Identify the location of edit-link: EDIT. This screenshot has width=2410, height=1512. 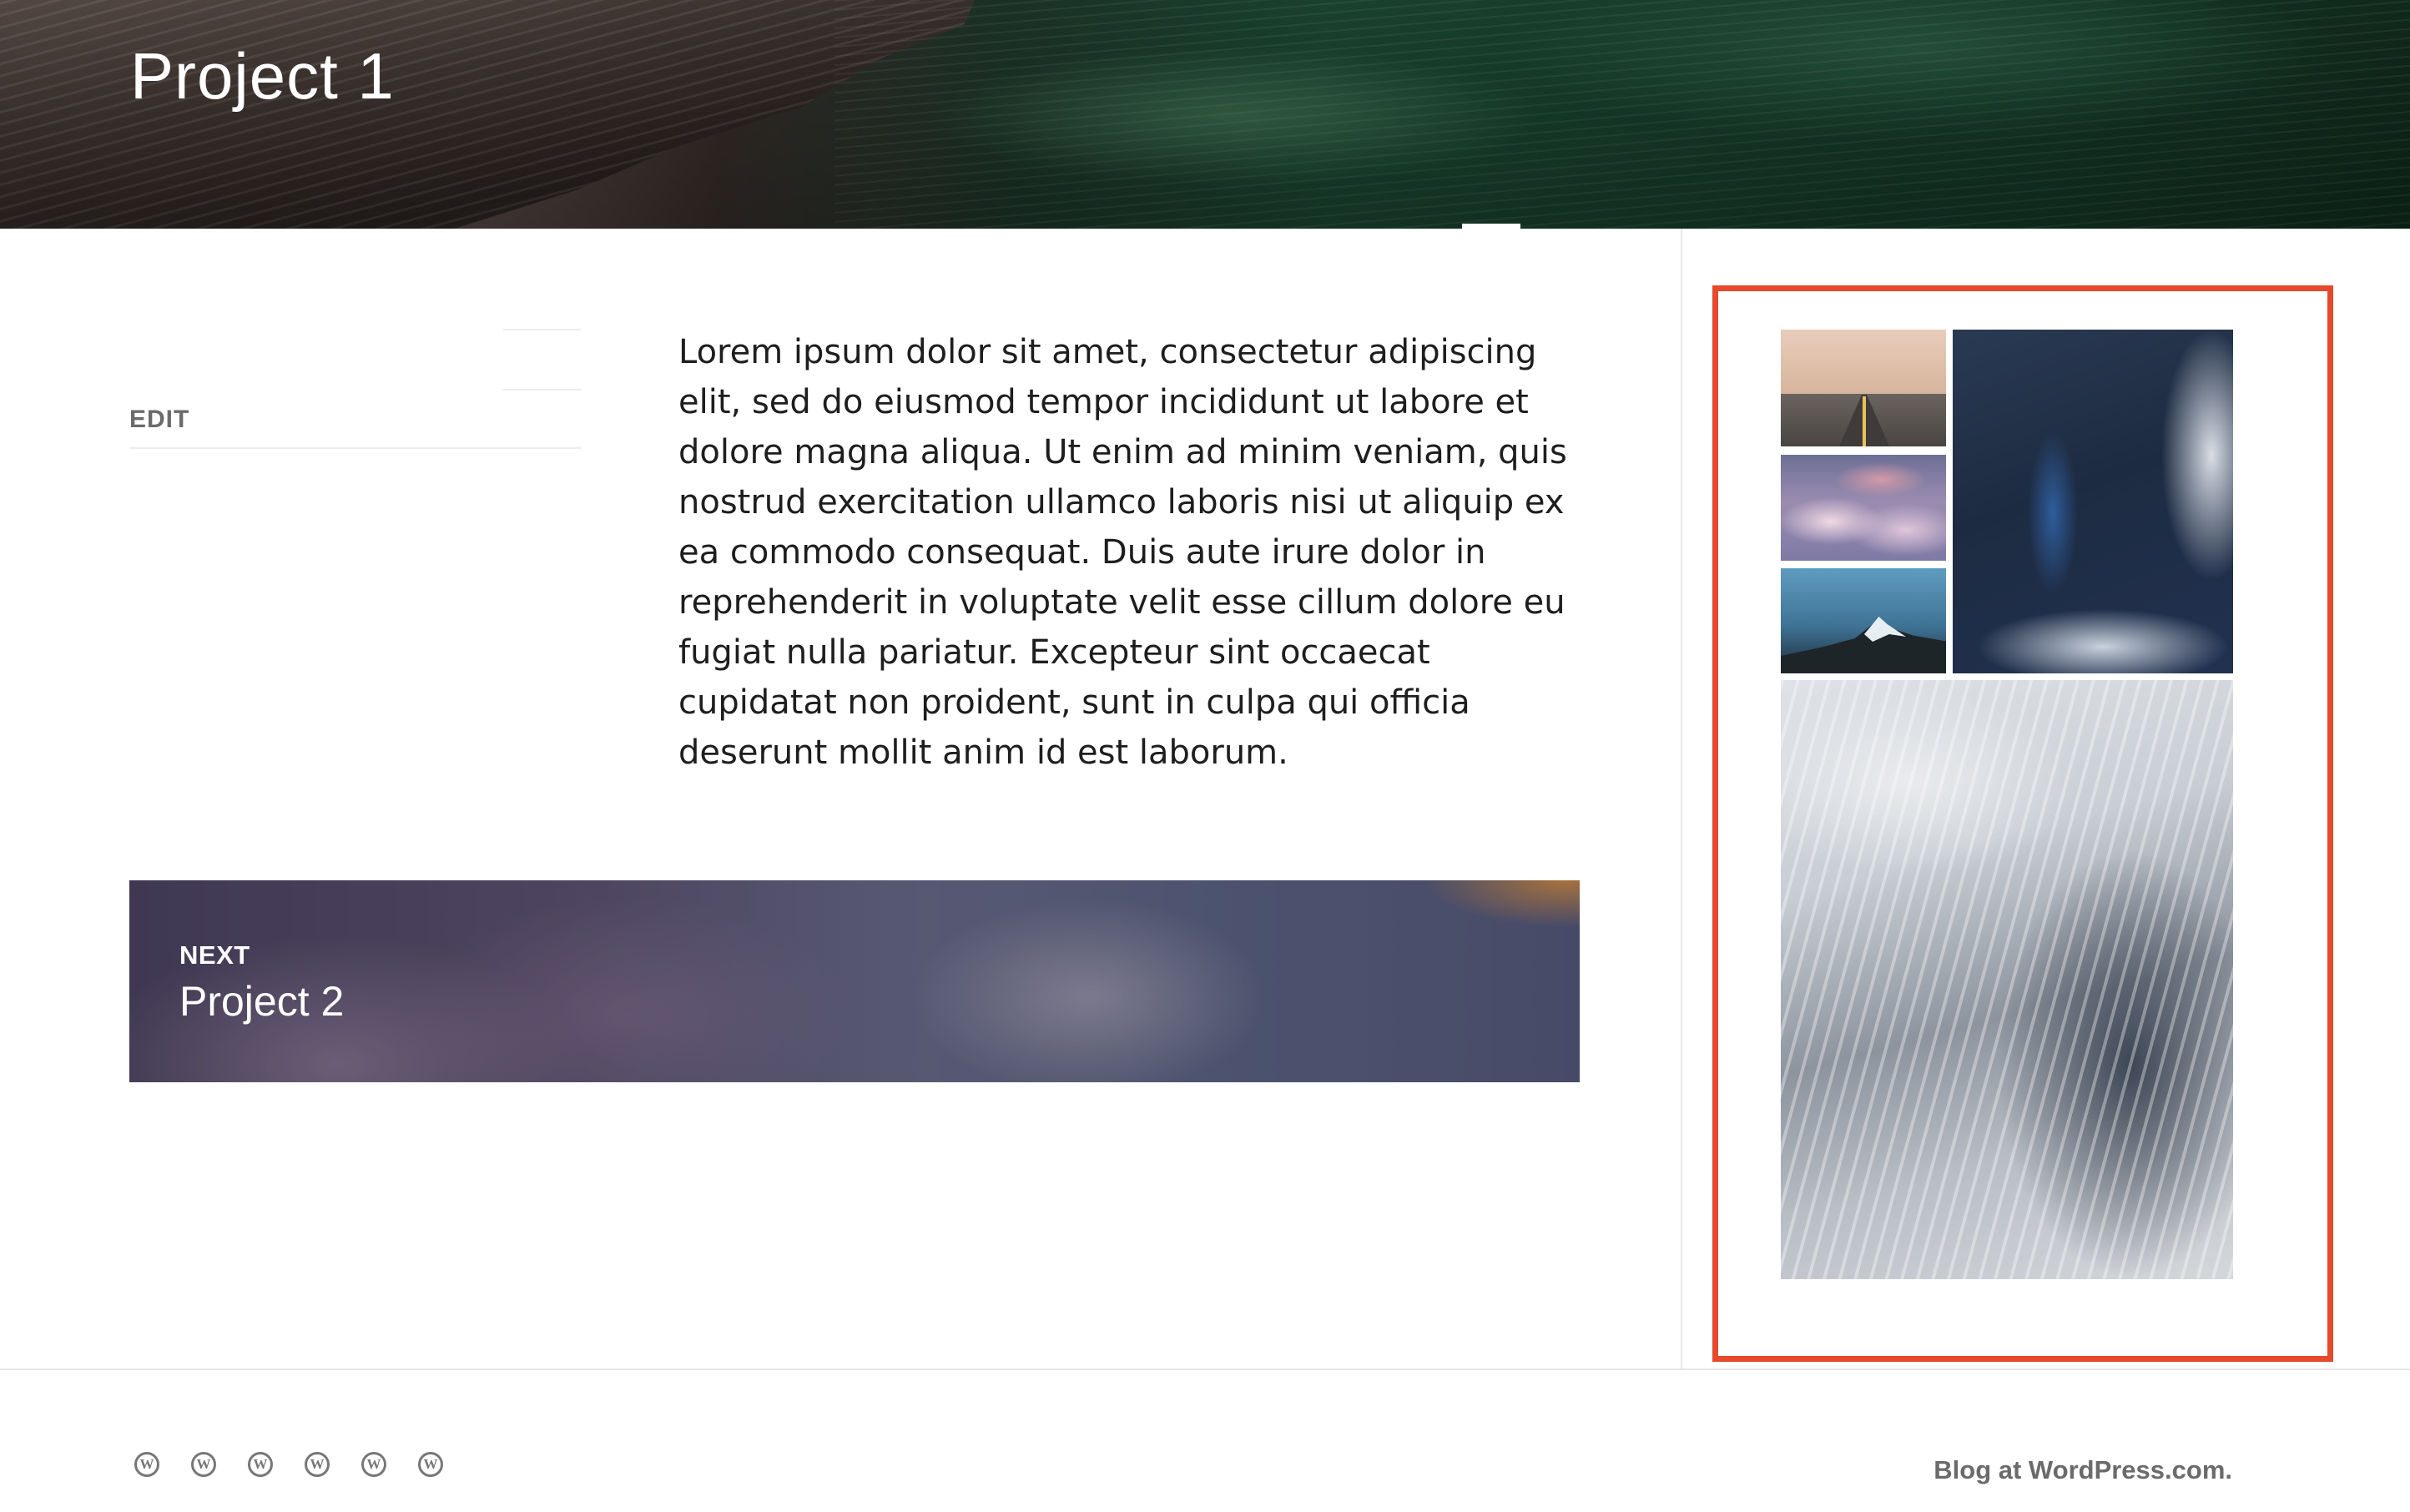
(159, 420).